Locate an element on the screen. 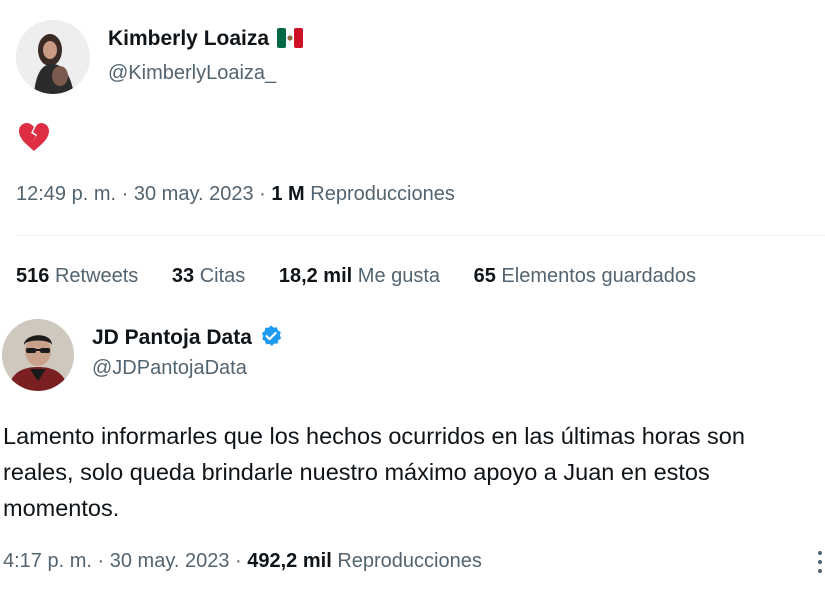  mexico-flag-icon is located at coordinates (289, 38).